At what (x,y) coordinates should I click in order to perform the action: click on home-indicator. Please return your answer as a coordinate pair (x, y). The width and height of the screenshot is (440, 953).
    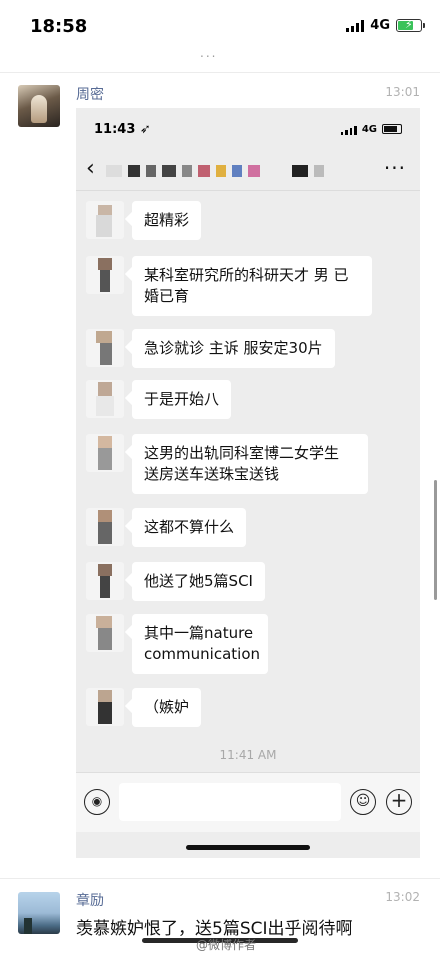
    Looking at the image, I should click on (248, 847).